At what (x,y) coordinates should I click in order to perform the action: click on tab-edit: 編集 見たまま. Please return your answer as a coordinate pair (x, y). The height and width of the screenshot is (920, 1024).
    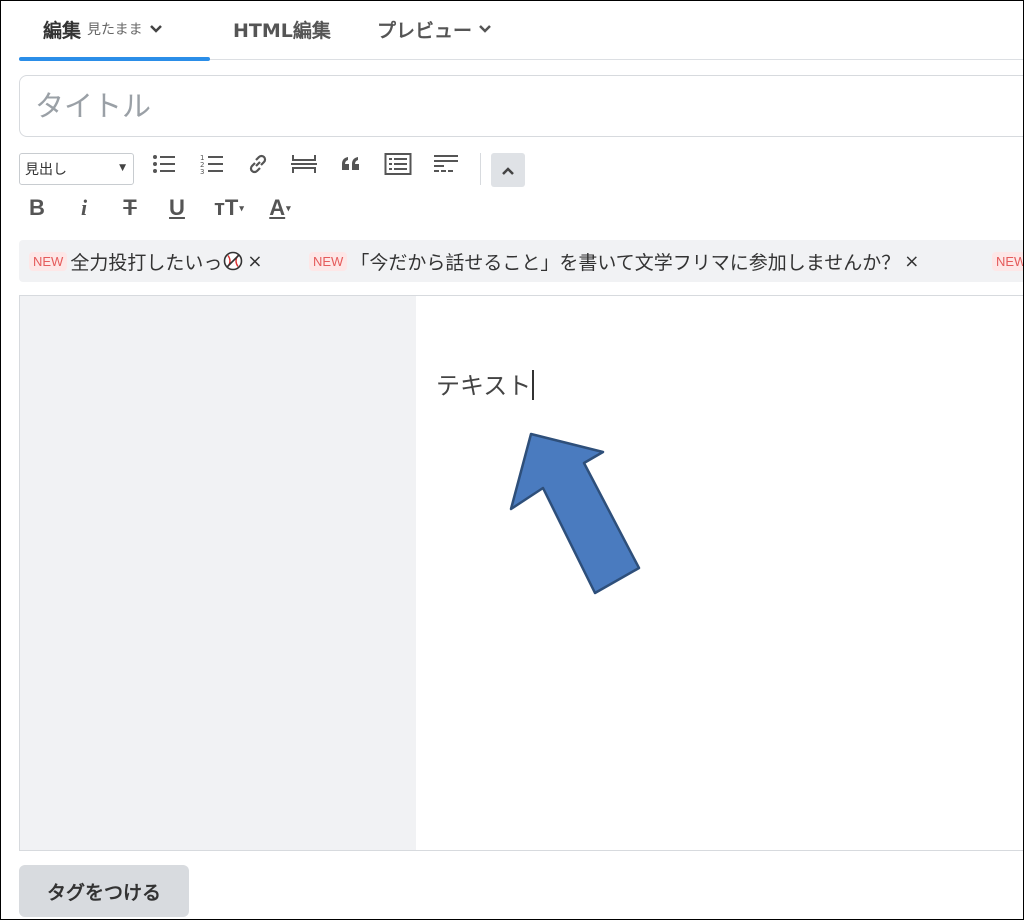
    Looking at the image, I should click on (103, 29).